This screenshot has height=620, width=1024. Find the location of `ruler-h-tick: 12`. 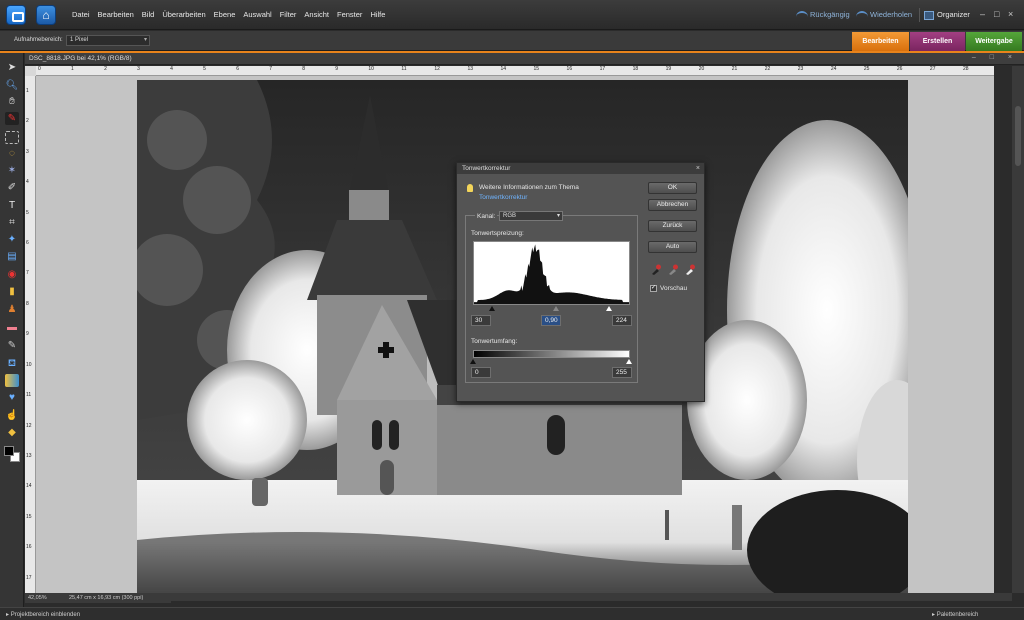

ruler-h-tick: 12 is located at coordinates (437, 69).